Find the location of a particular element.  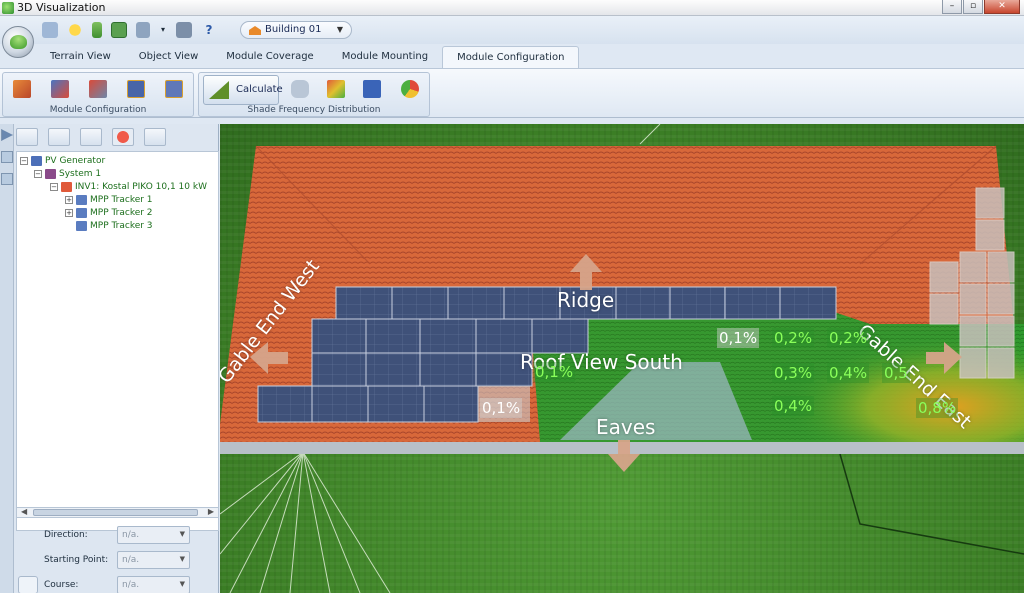

shade-value: 0,5 is located at coordinates (896, 373).